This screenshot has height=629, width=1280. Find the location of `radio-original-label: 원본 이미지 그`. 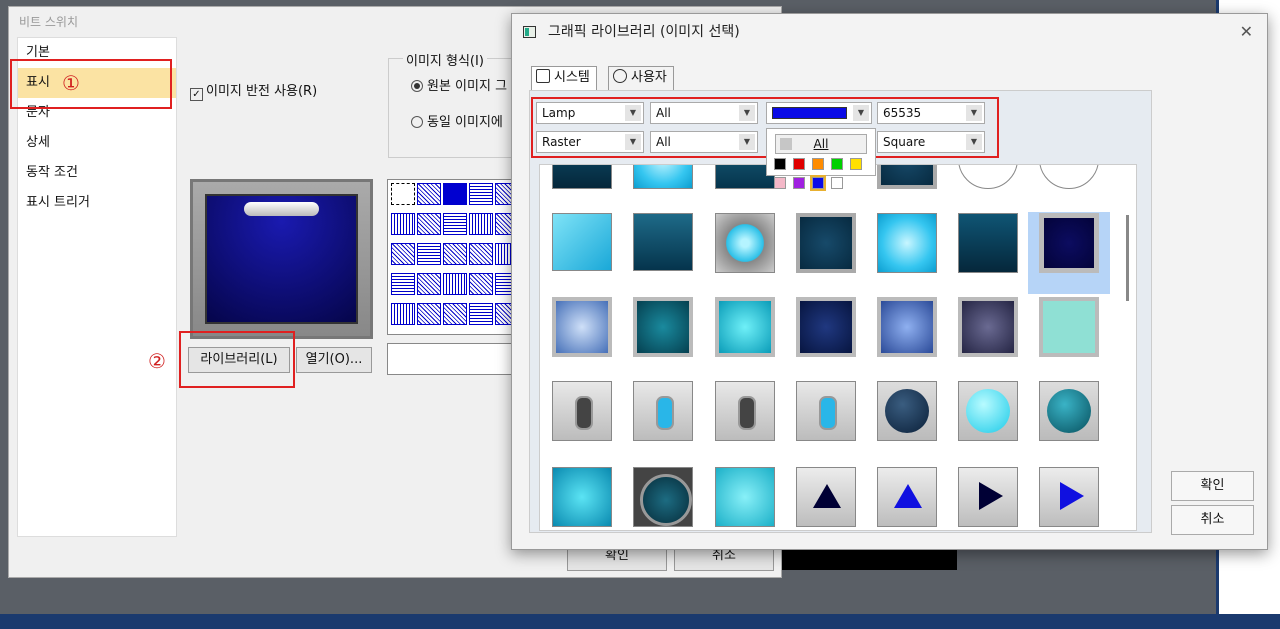

radio-original-label: 원본 이미지 그 is located at coordinates (467, 86).